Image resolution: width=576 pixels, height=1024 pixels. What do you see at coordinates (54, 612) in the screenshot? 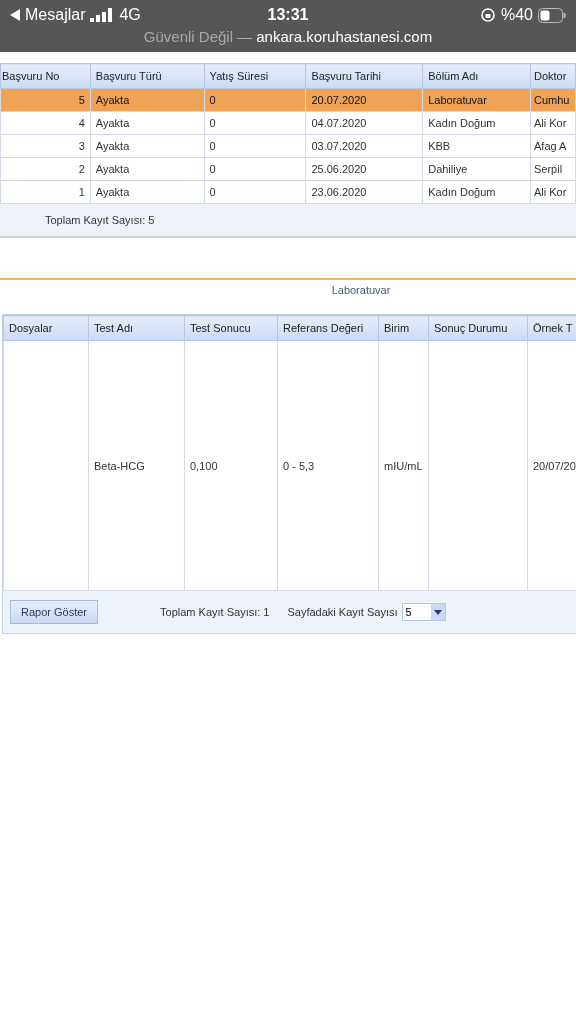
I see `report-button: Rapor Göster` at bounding box center [54, 612].